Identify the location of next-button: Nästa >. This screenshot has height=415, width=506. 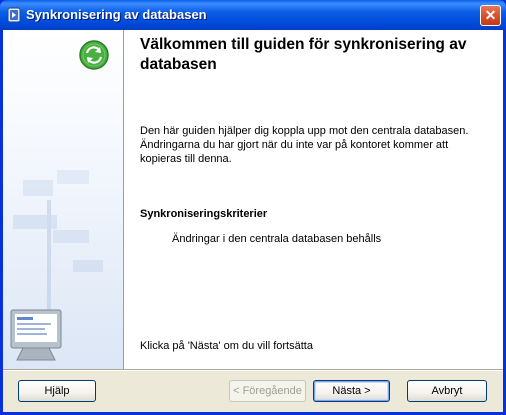
(351, 391).